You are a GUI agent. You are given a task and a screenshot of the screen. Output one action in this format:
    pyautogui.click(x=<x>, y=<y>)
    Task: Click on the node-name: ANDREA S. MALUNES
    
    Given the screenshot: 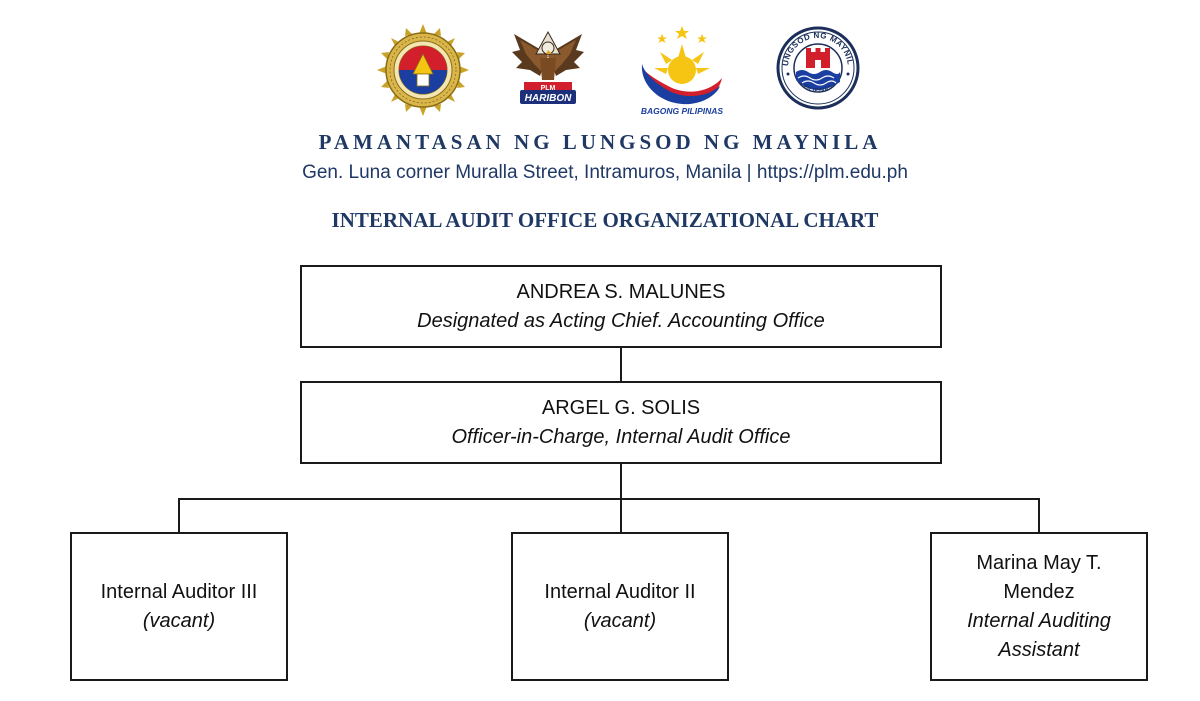 What is the action you would take?
    pyautogui.click(x=621, y=291)
    